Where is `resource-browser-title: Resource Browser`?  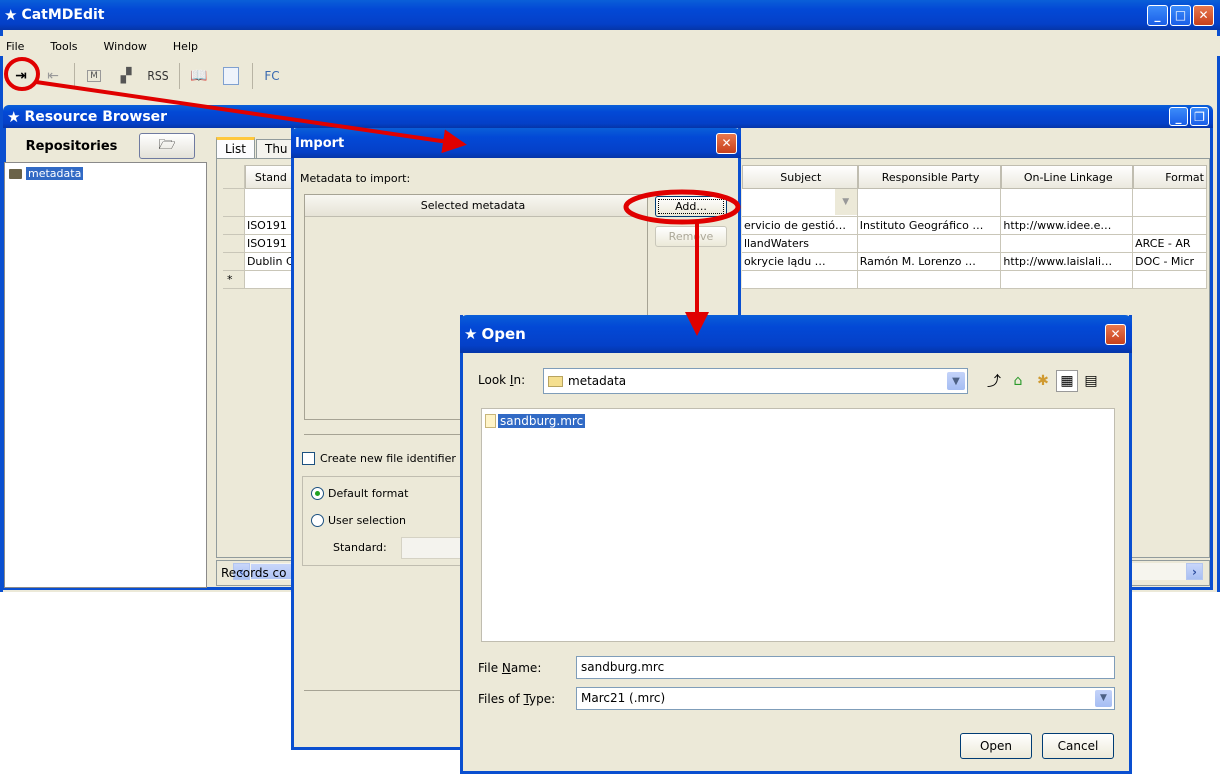
resource-browser-title: Resource Browser is located at coordinates (96, 116).